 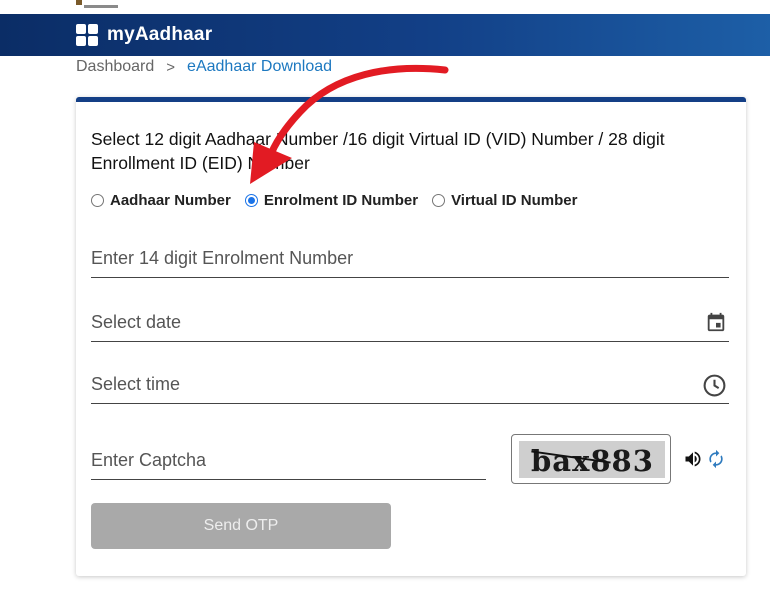 What do you see at coordinates (385, 35) in the screenshot?
I see `app-header: myAadhaar` at bounding box center [385, 35].